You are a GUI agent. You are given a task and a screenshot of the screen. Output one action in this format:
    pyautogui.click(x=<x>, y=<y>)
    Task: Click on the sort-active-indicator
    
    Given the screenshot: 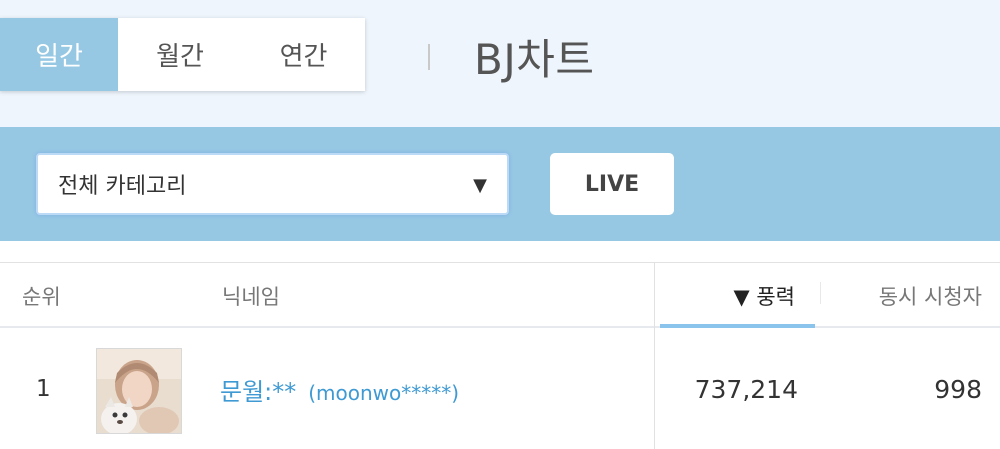 What is the action you would take?
    pyautogui.click(x=737, y=326)
    